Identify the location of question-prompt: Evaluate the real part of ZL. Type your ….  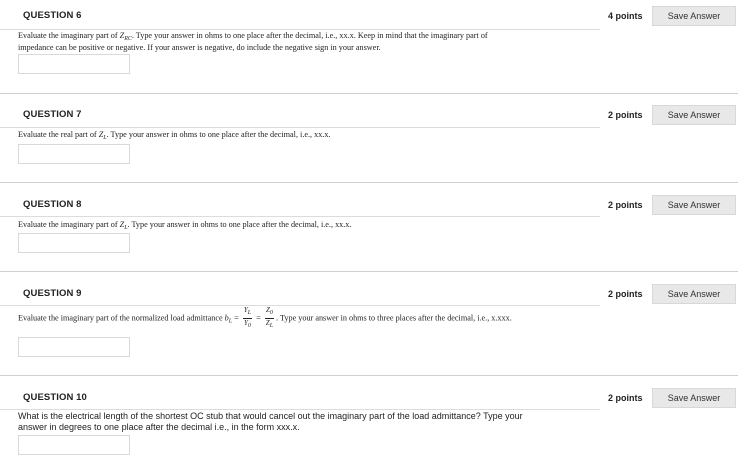
(174, 135).